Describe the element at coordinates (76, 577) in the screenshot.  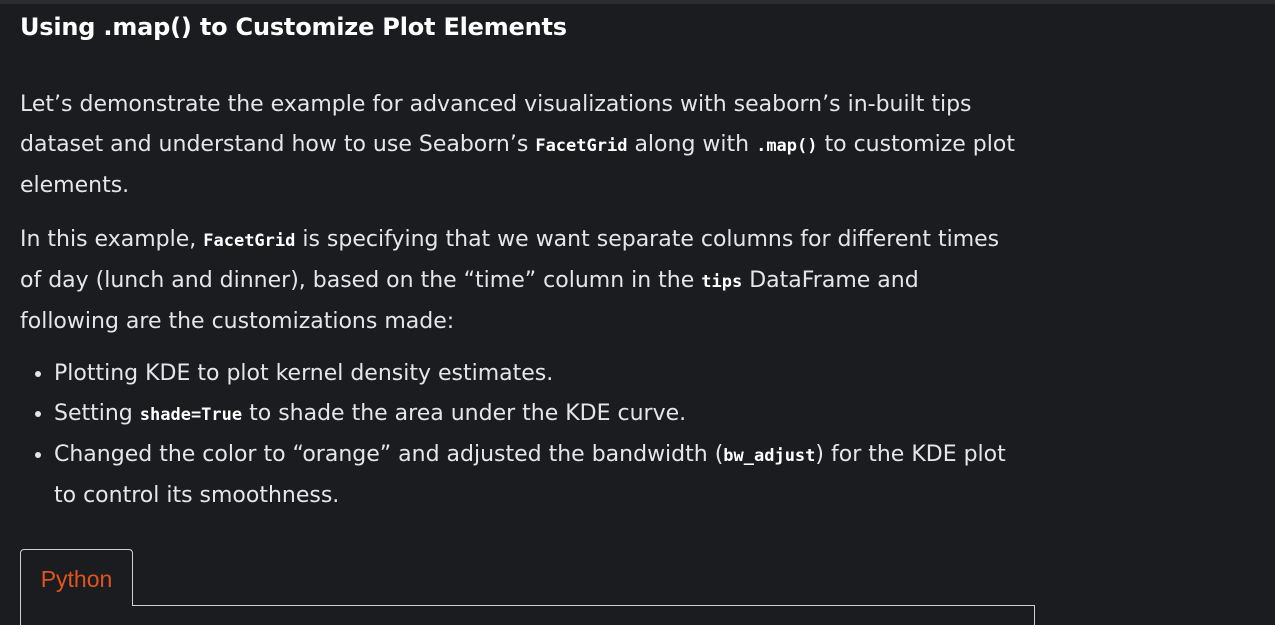
I see `tab-python: Python` at that location.